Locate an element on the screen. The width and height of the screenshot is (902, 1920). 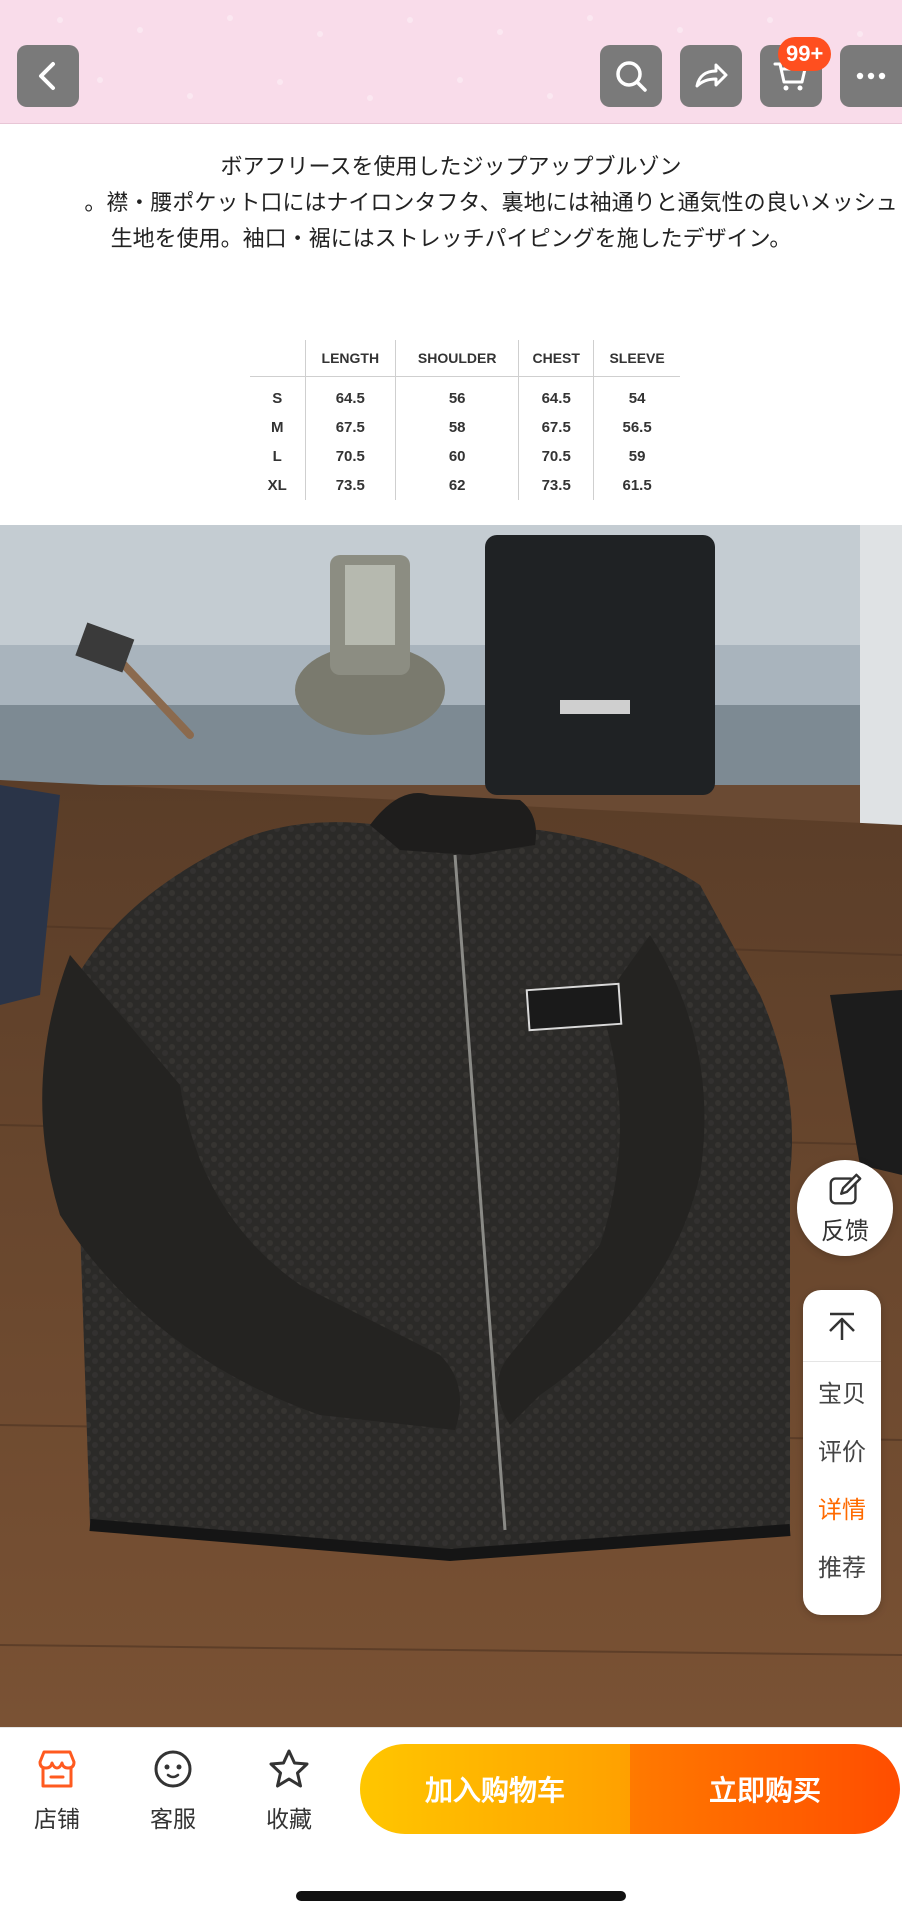
customer-service-label: 客服 is located at coordinates (173, 1820).